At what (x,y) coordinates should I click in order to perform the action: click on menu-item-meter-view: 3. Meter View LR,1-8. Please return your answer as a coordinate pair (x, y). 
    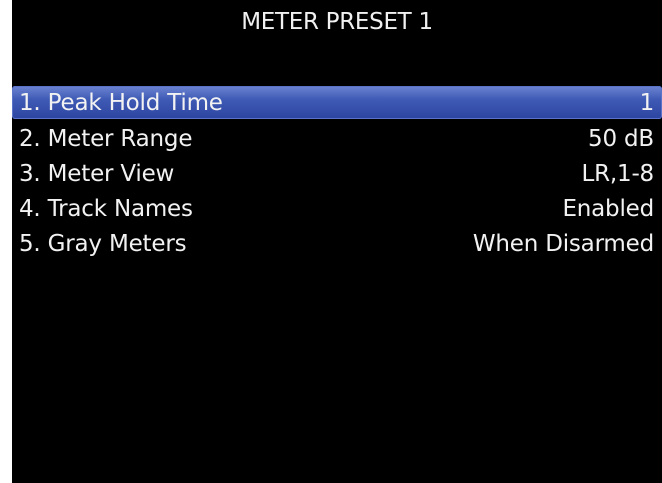
    Looking at the image, I should click on (337, 173).